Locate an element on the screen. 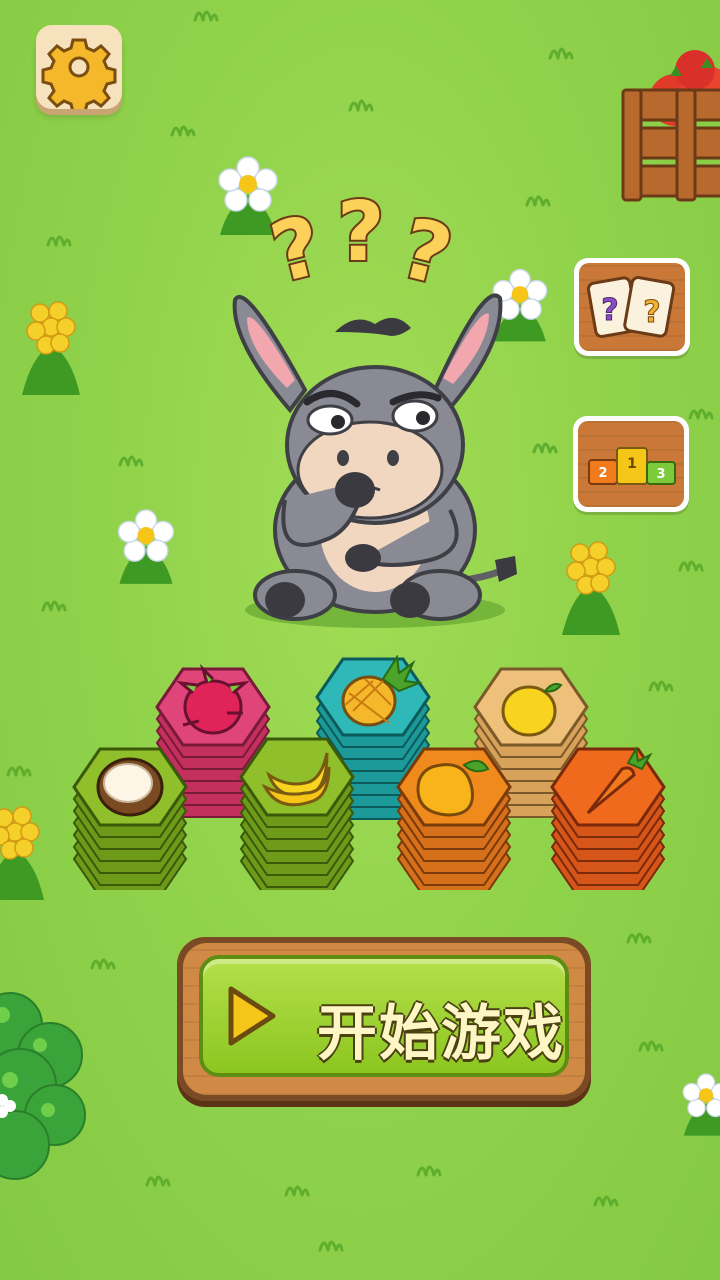  settings-button is located at coordinates (79, 67).